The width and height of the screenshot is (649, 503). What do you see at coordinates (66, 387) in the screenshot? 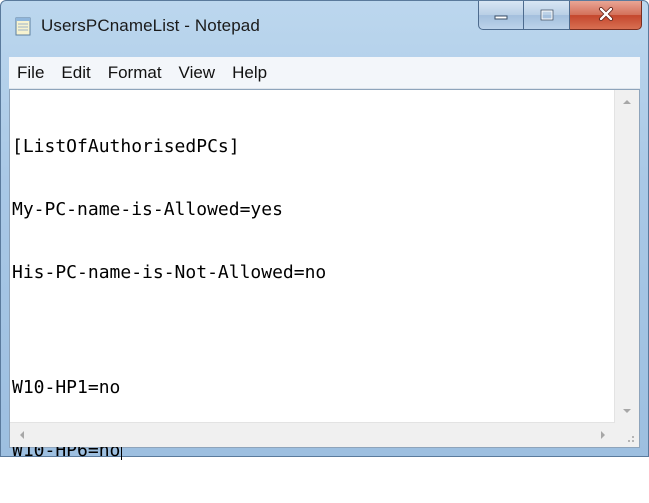
I see `text-line: W10-HP1=no` at bounding box center [66, 387].